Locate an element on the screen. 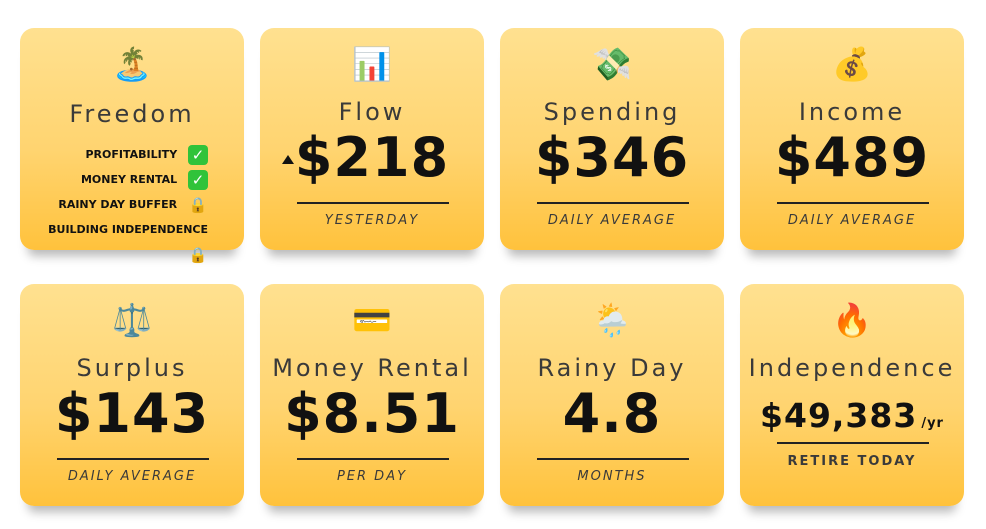  flow-value: $218 is located at coordinates (372, 157).